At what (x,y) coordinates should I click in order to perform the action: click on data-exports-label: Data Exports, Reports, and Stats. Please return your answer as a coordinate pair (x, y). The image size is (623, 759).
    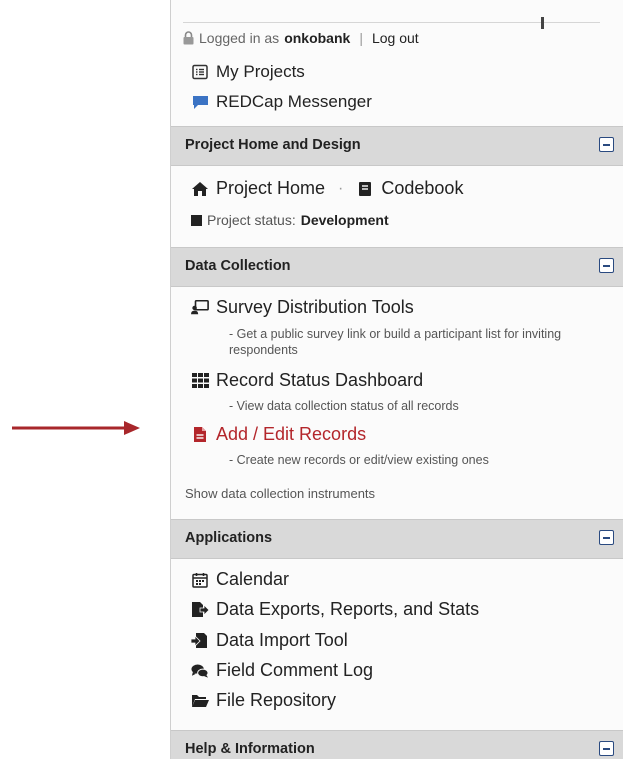
    Looking at the image, I should click on (348, 609).